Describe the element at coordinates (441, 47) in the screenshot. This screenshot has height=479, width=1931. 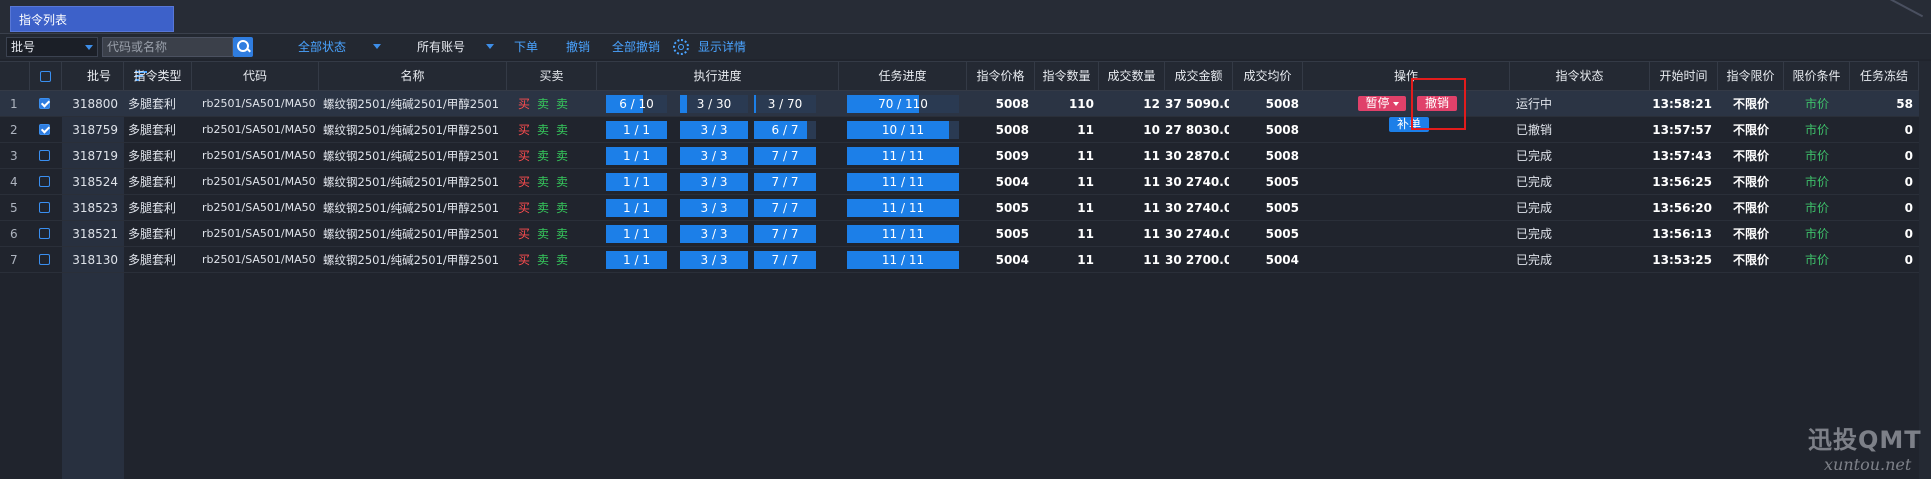
I see `account-filter: 所有账号` at that location.